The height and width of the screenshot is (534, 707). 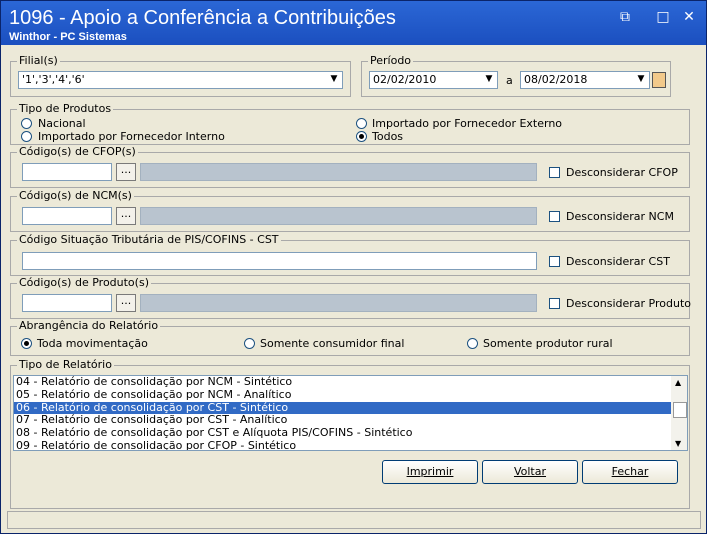 What do you see at coordinates (68, 37) in the screenshot?
I see `window-subtitle: Winthor - PC Sistemas` at bounding box center [68, 37].